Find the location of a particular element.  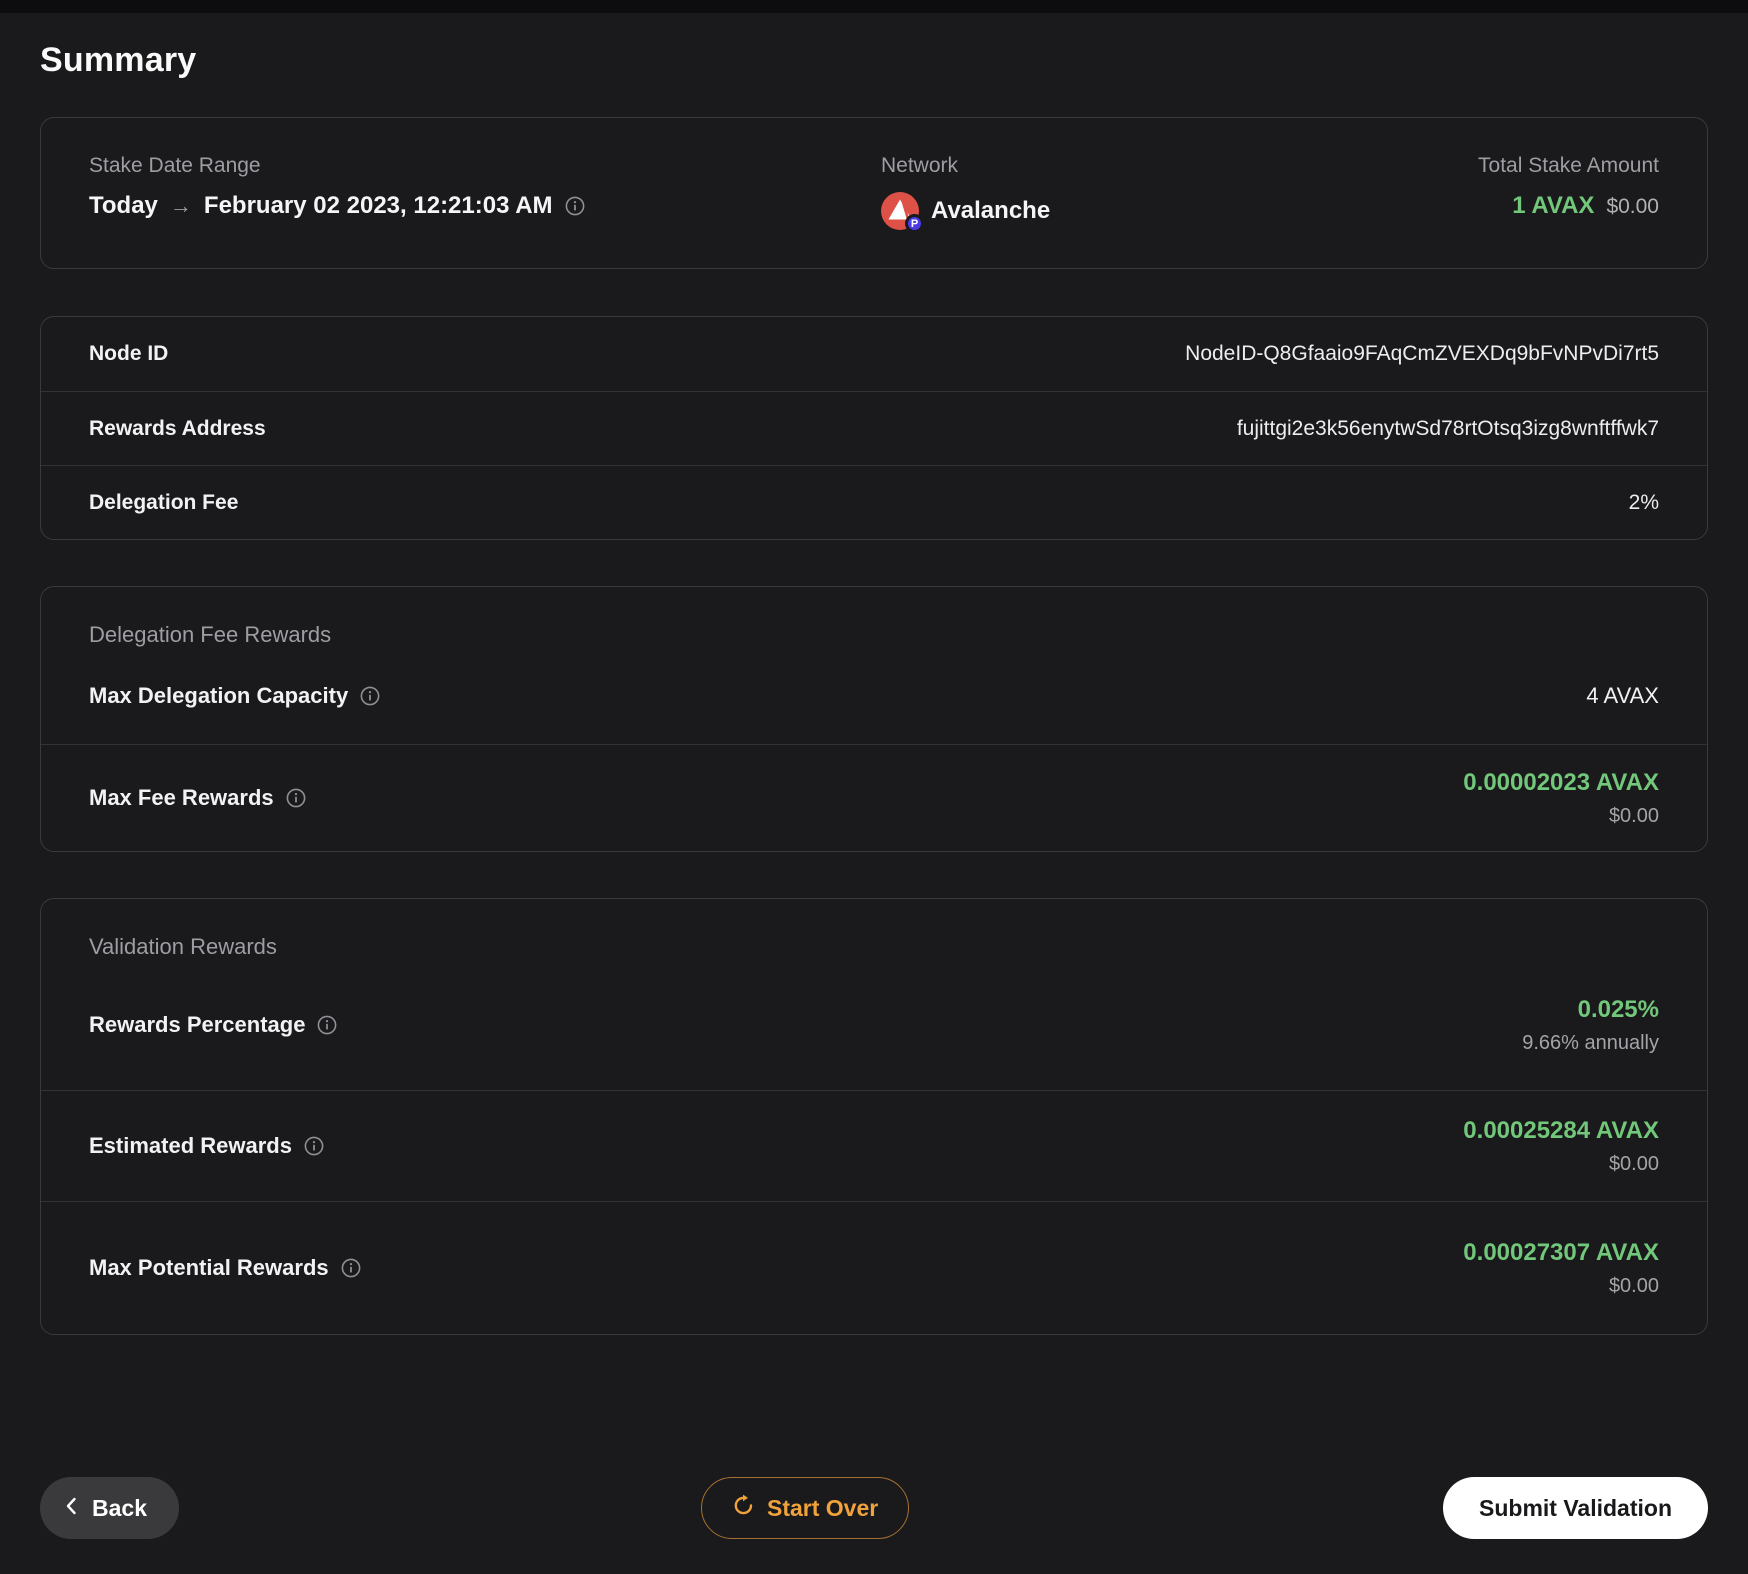

table-row-delegation-fee: Delegation Fee 2% is located at coordinates (874, 502).